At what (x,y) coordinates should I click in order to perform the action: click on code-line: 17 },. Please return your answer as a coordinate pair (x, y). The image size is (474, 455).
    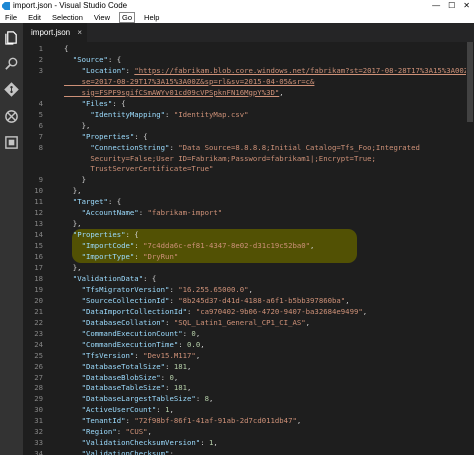
    Looking at the image, I should click on (248, 268).